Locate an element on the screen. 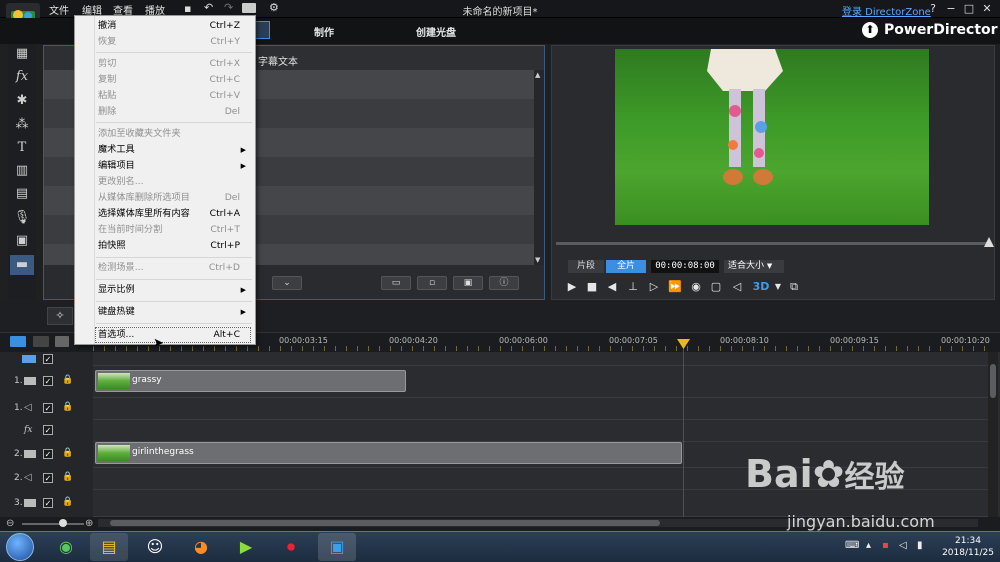 The height and width of the screenshot is (562, 1000). help-button: ? is located at coordinates (933, 8).